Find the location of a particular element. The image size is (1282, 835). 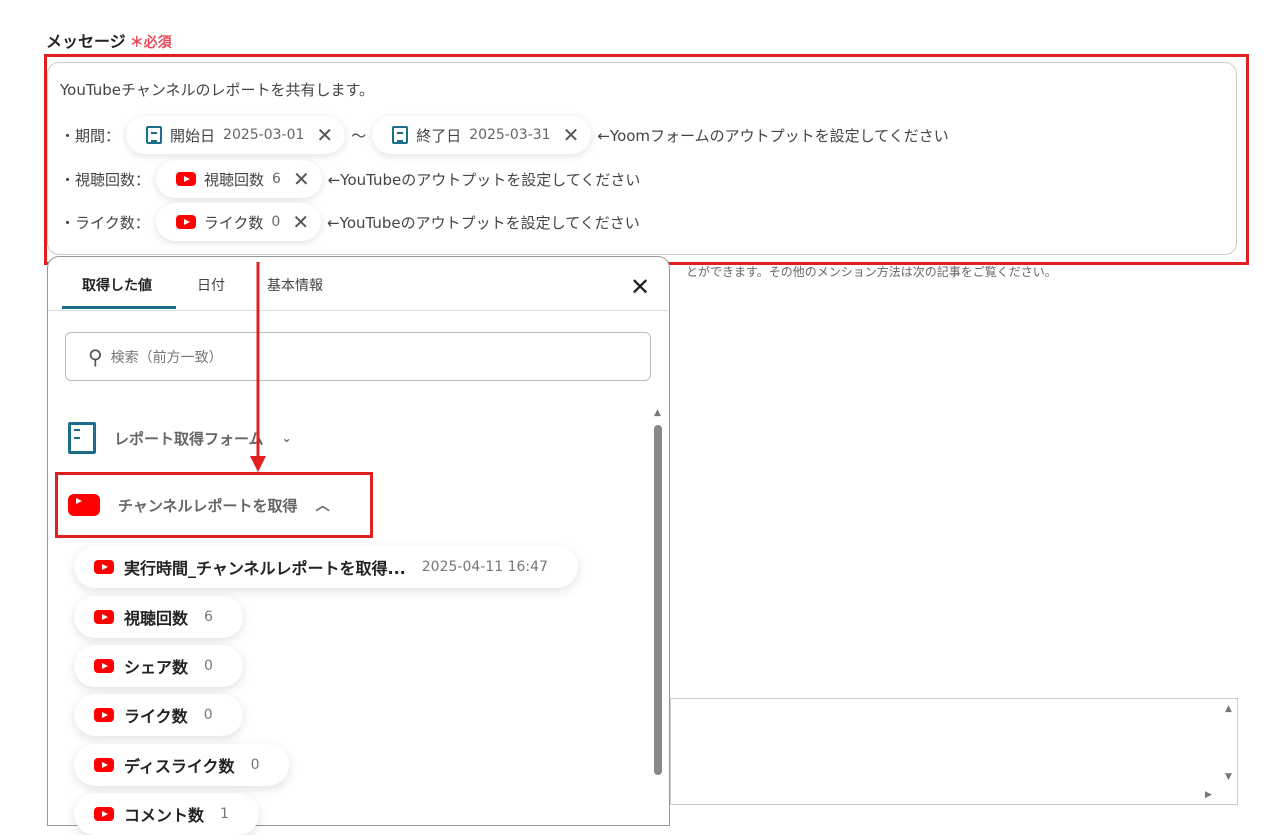

tab-date: 日付 is located at coordinates (211, 285).